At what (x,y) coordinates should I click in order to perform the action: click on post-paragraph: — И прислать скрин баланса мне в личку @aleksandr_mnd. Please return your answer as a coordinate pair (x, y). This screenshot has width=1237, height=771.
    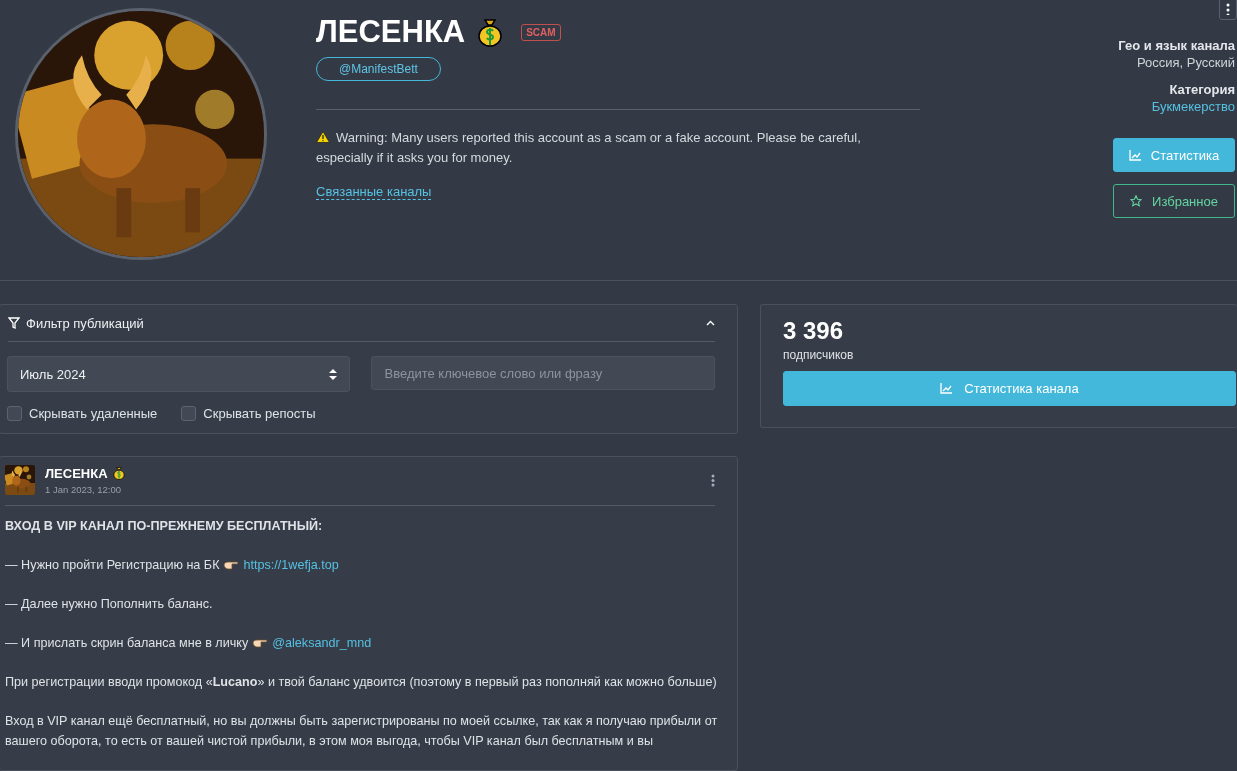
    Looking at the image, I should click on (189, 643).